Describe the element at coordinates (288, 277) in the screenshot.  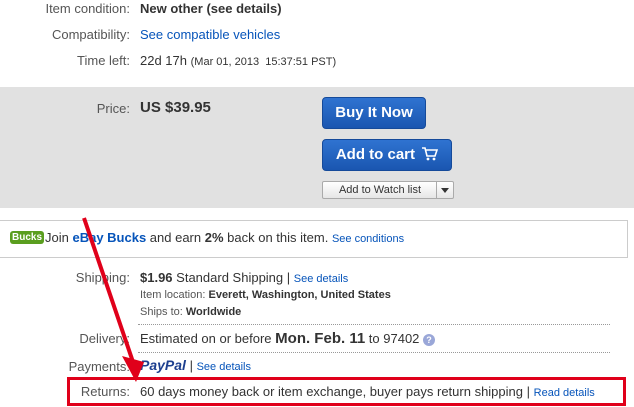
I see `shipping-sep: |` at that location.